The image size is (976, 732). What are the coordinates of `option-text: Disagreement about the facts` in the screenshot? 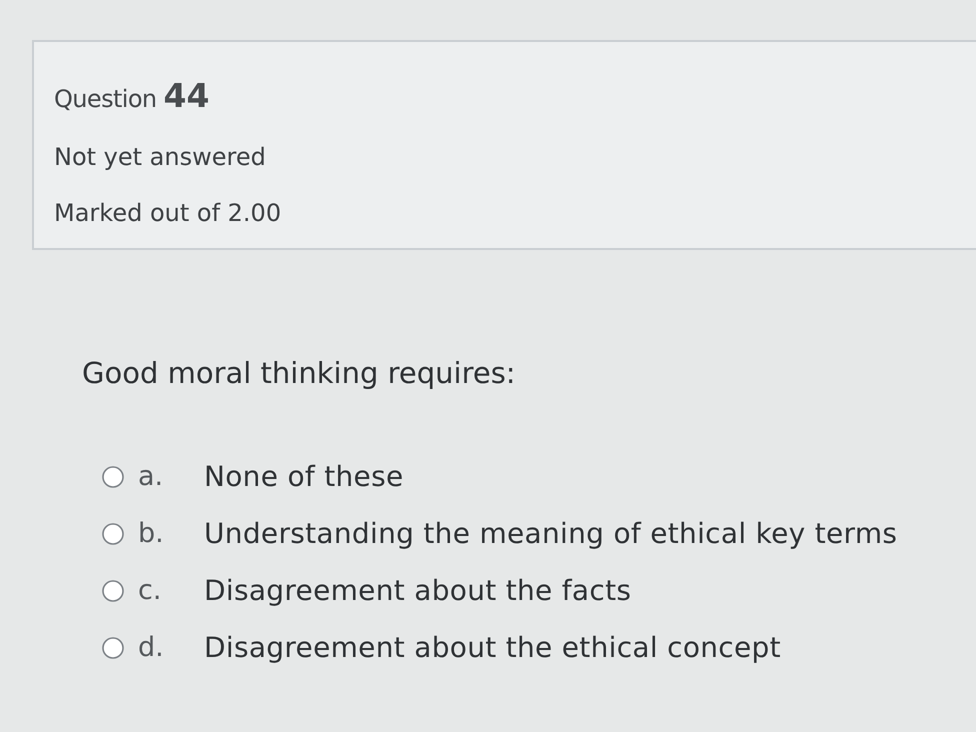 It's located at (418, 590).